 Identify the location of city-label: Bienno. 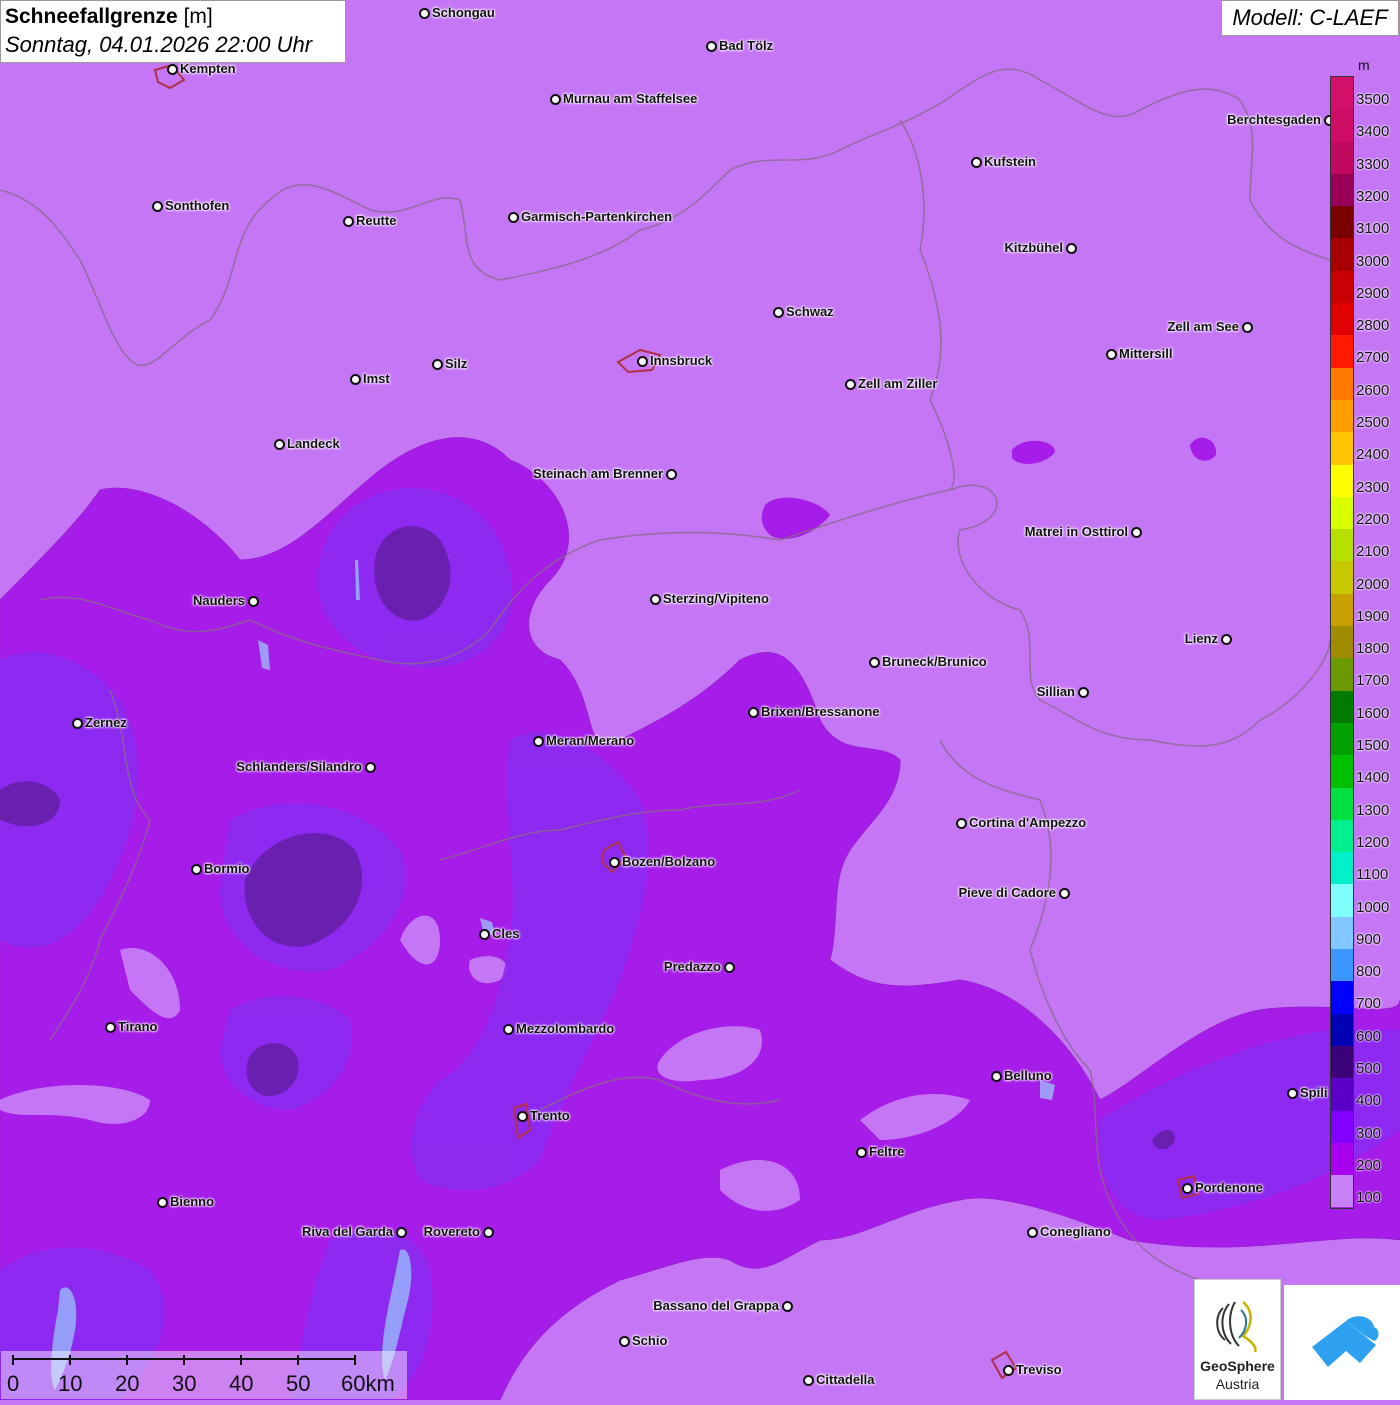
(192, 1201).